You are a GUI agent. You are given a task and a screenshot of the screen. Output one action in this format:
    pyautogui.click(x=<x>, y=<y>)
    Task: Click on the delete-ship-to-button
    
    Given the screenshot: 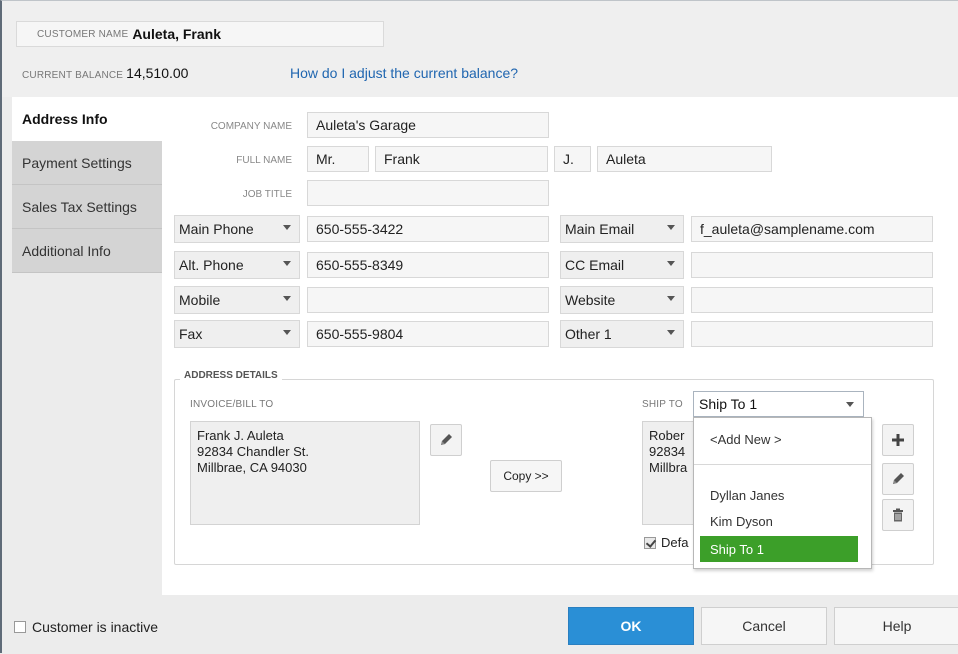 What is the action you would take?
    pyautogui.click(x=898, y=515)
    